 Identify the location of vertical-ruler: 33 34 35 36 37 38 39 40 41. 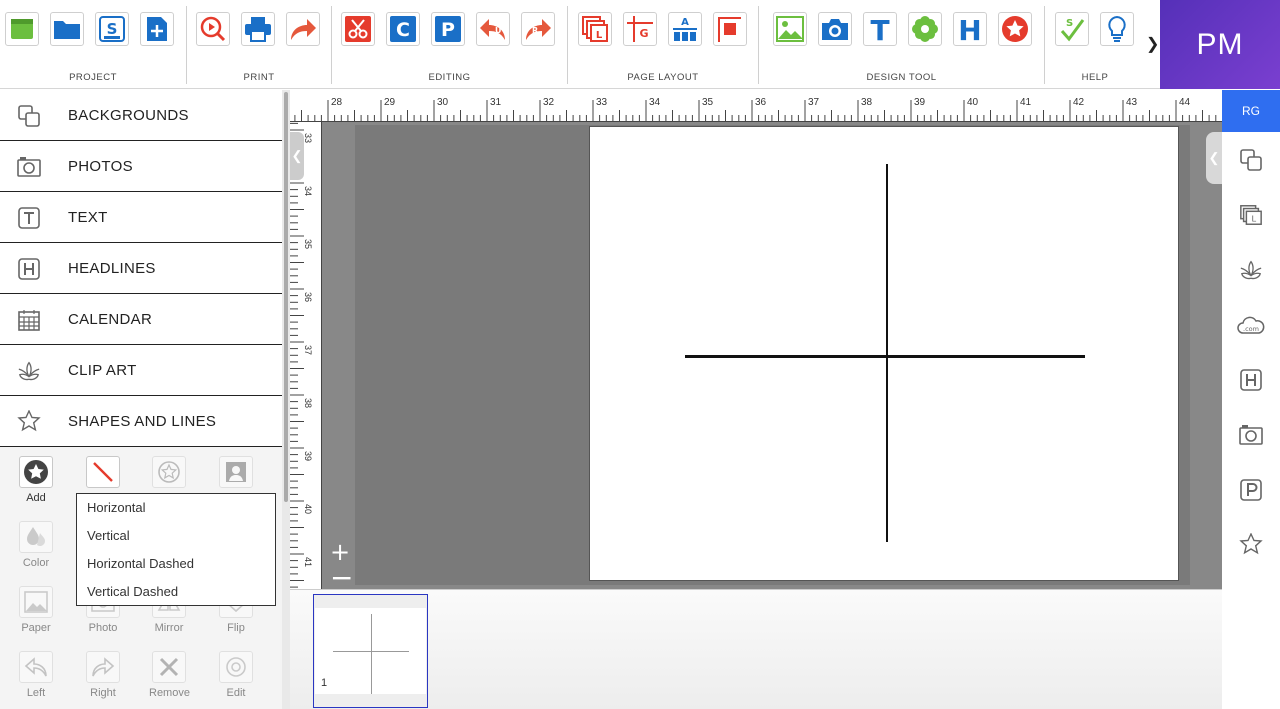
(306, 339).